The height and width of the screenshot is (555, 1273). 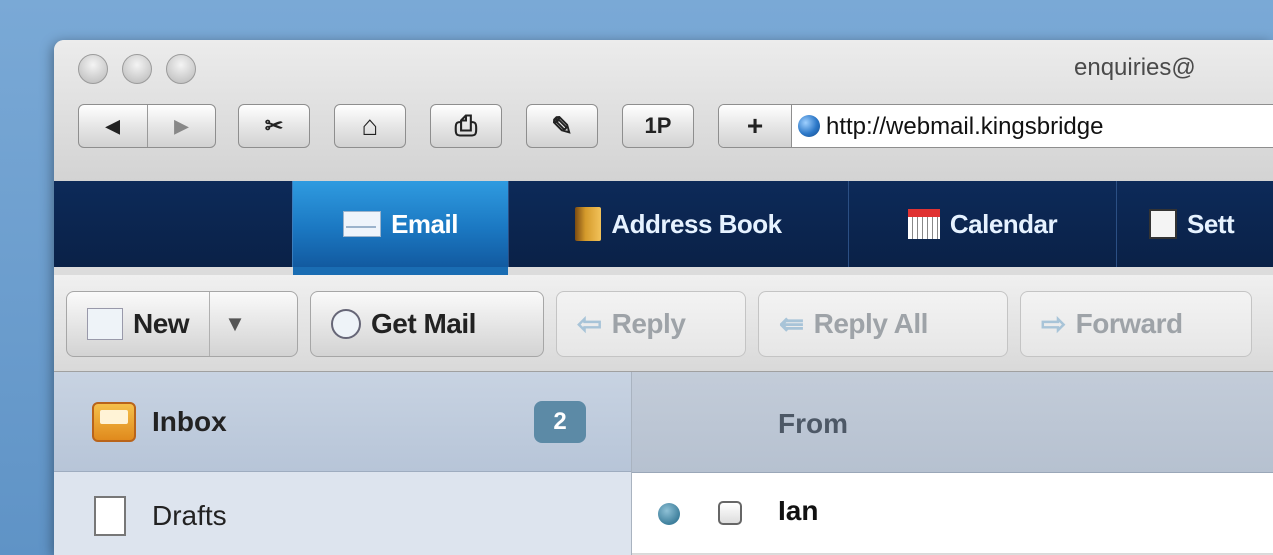 What do you see at coordinates (1129, 323) in the screenshot?
I see `forward-label: Forward` at bounding box center [1129, 323].